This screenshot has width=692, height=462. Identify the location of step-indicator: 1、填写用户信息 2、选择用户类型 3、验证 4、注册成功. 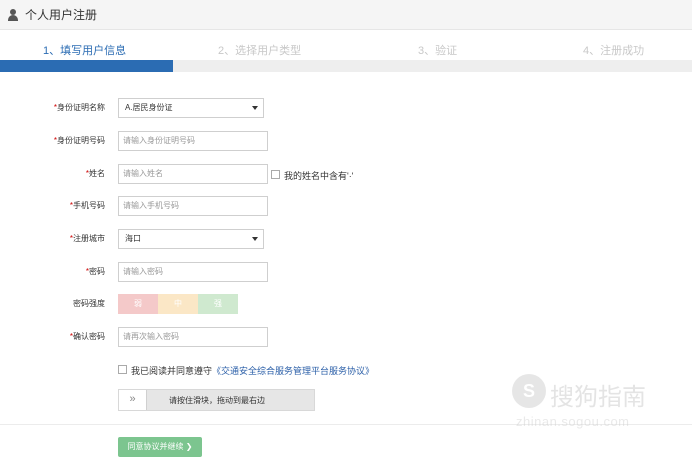
(346, 50).